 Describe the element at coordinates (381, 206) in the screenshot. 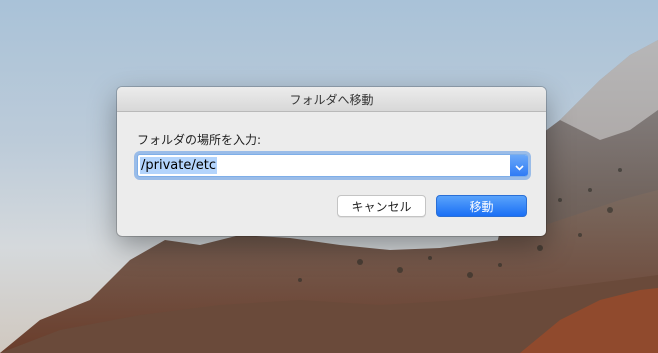

I see `cancel-button: キャンセル` at that location.